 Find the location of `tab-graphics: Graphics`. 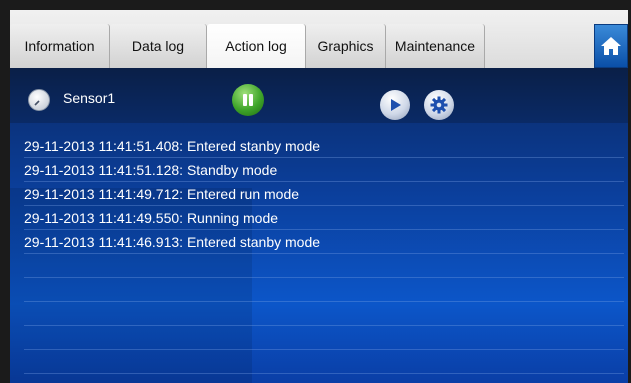

tab-graphics: Graphics is located at coordinates (346, 46).